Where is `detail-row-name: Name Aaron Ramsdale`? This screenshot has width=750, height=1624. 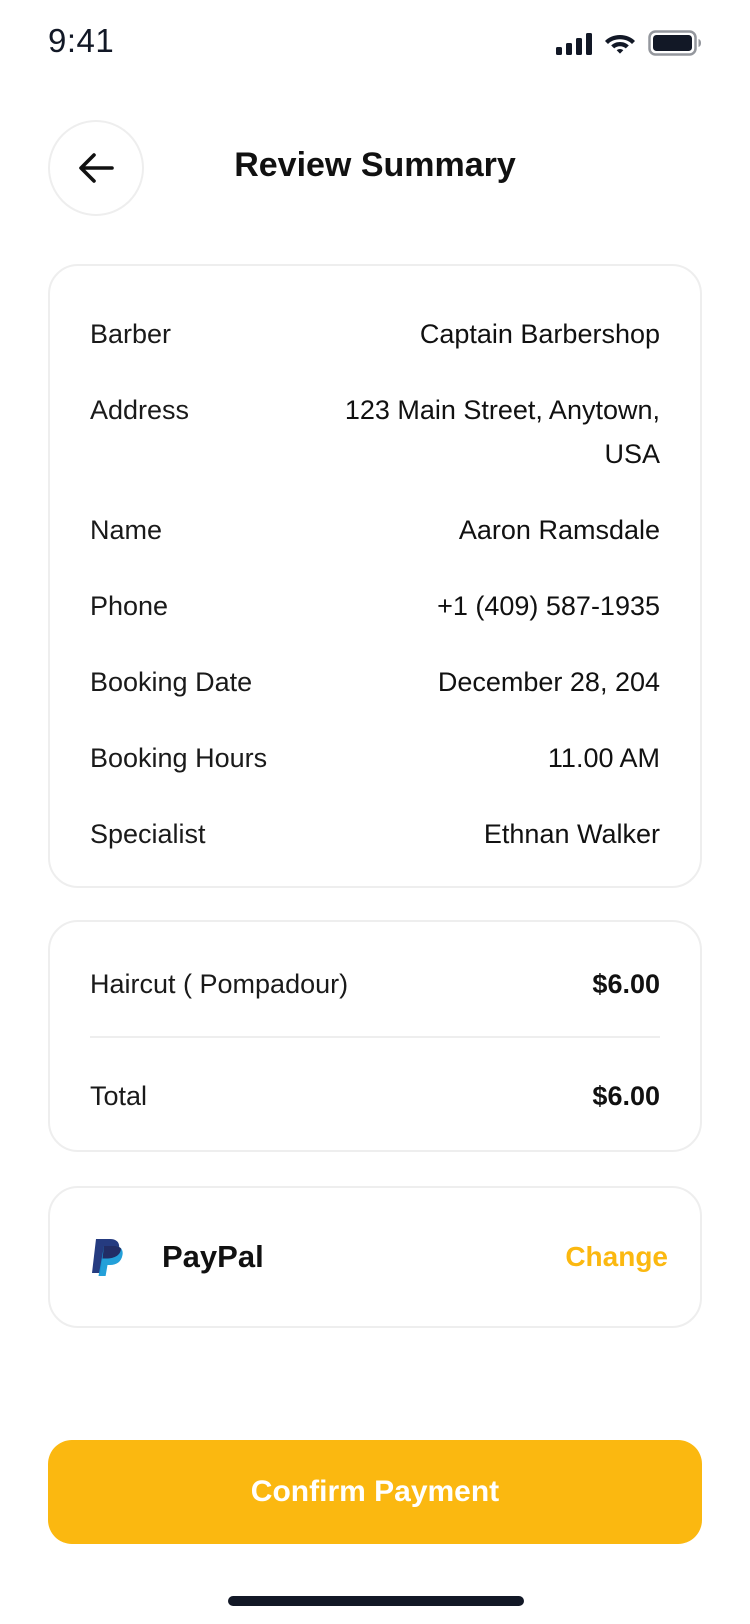 detail-row-name: Name Aaron Ramsdale is located at coordinates (375, 530).